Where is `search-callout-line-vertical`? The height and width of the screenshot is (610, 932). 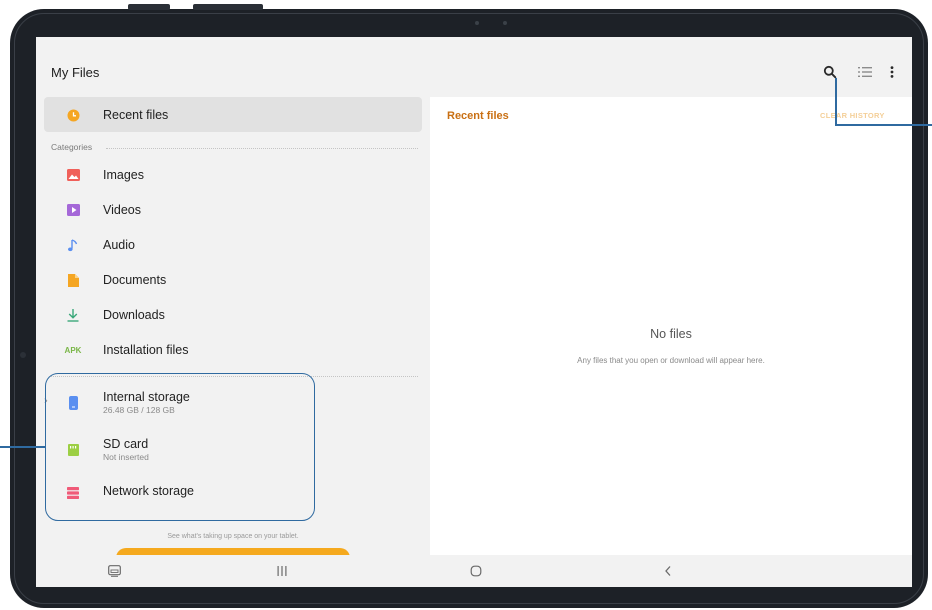 search-callout-line-vertical is located at coordinates (836, 102).